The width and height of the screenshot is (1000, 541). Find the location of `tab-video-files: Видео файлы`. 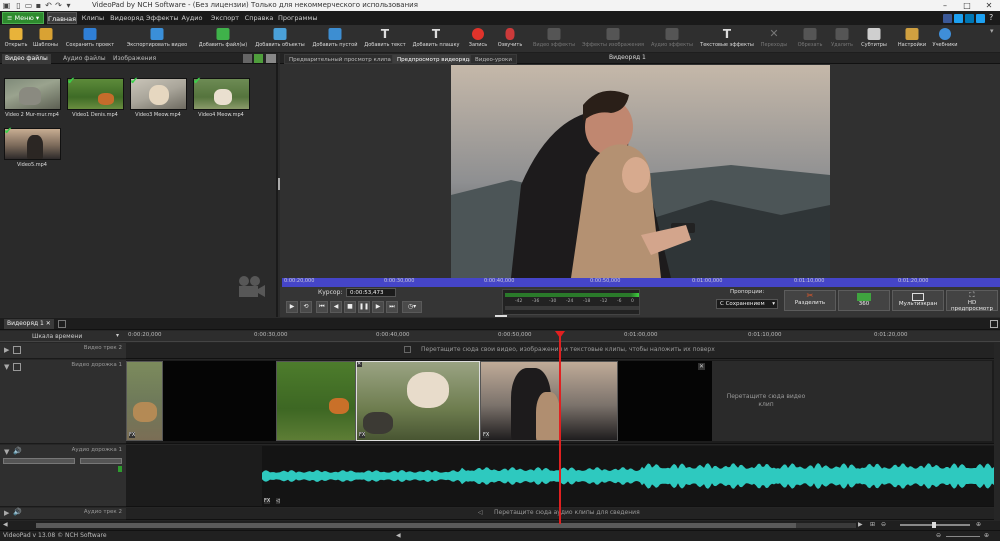

tab-video-files: Видео файлы is located at coordinates (26, 59).